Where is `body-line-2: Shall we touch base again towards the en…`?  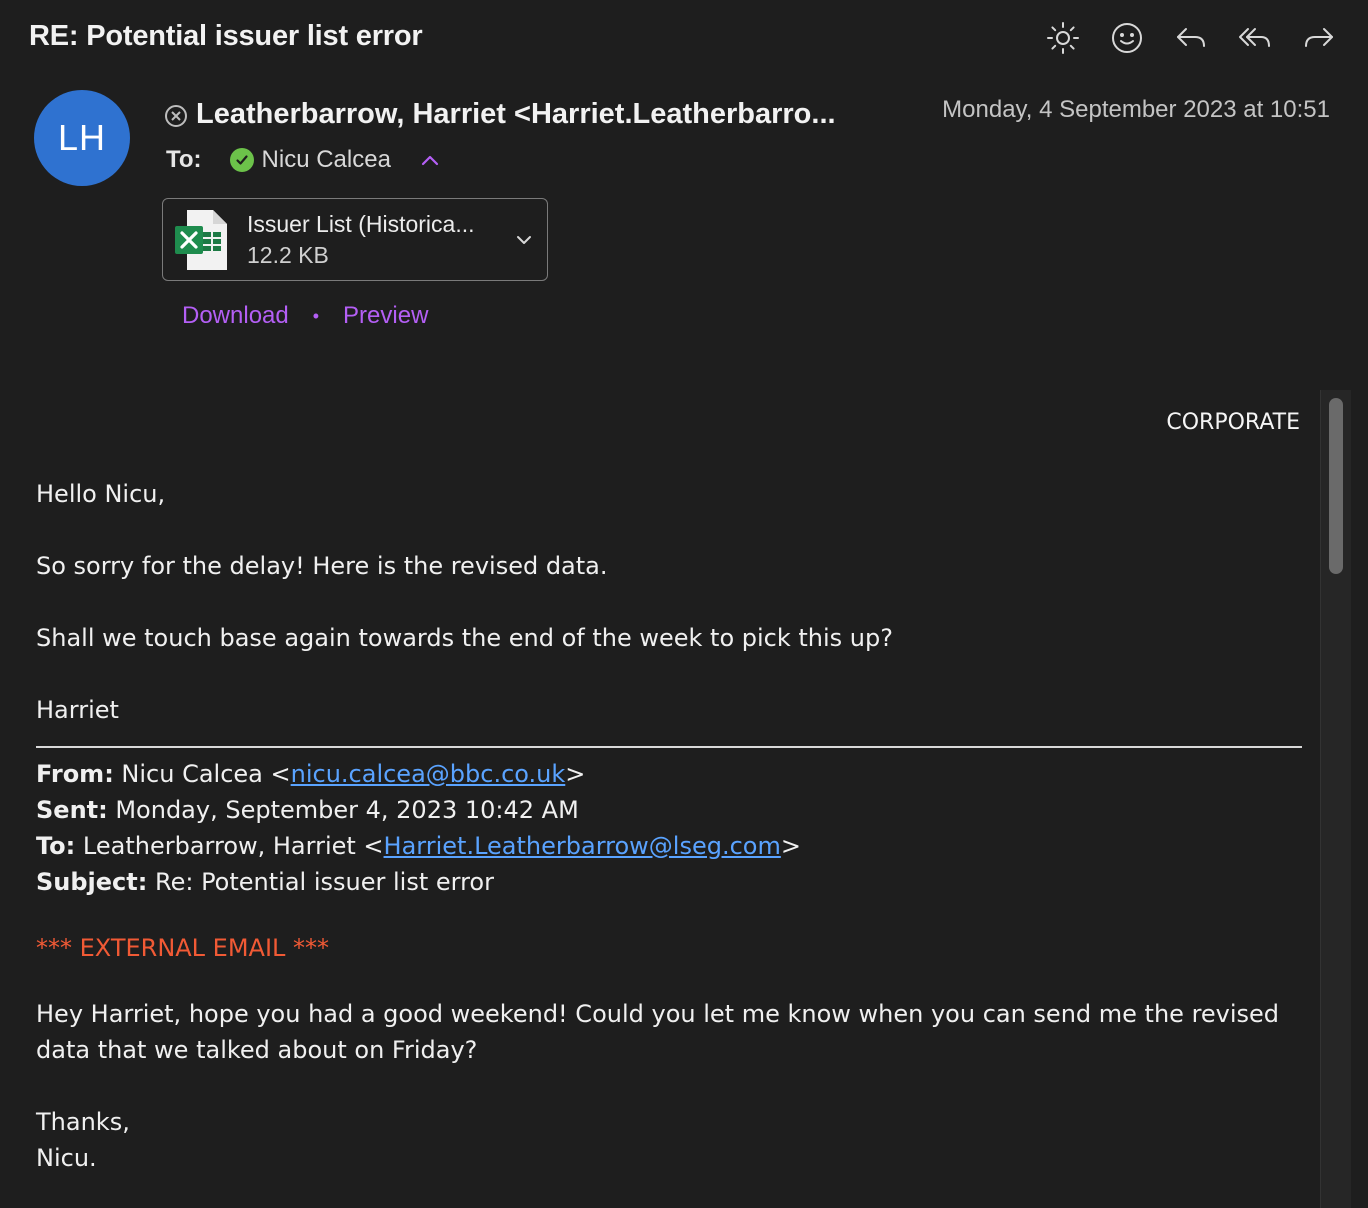 body-line-2: Shall we touch base again towards the en… is located at coordinates (464, 638).